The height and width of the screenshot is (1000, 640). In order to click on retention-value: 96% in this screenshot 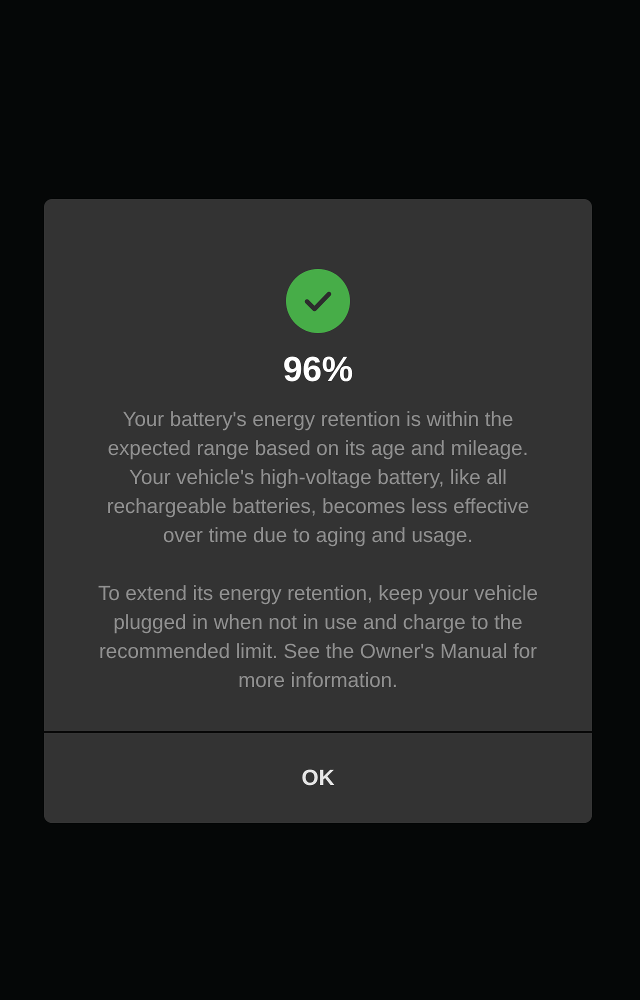, I will do `click(318, 370)`.